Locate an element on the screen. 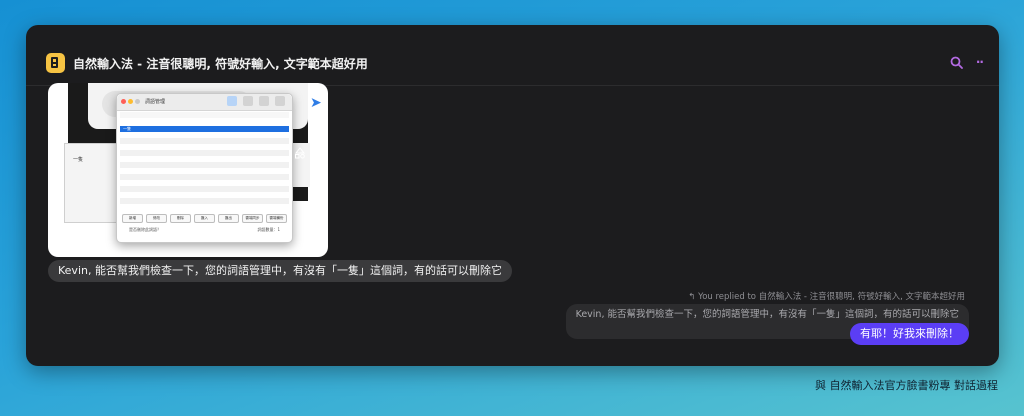  left-window-text: 一隻 is located at coordinates (78, 160).